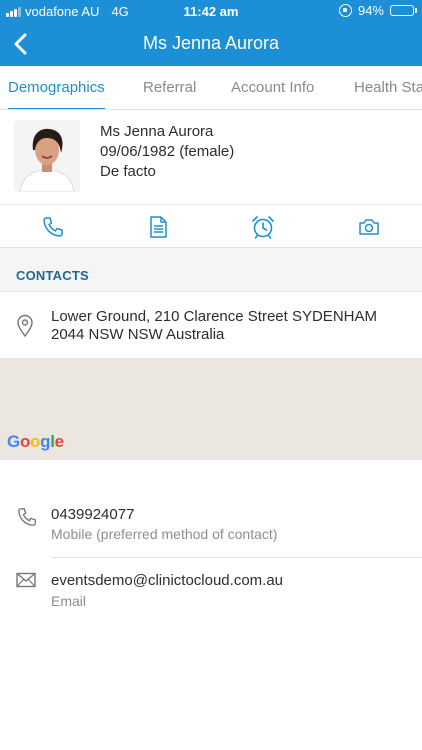 This screenshot has width=422, height=750. I want to click on address-line-2: 2044 NSW NSW Australia, so click(138, 334).